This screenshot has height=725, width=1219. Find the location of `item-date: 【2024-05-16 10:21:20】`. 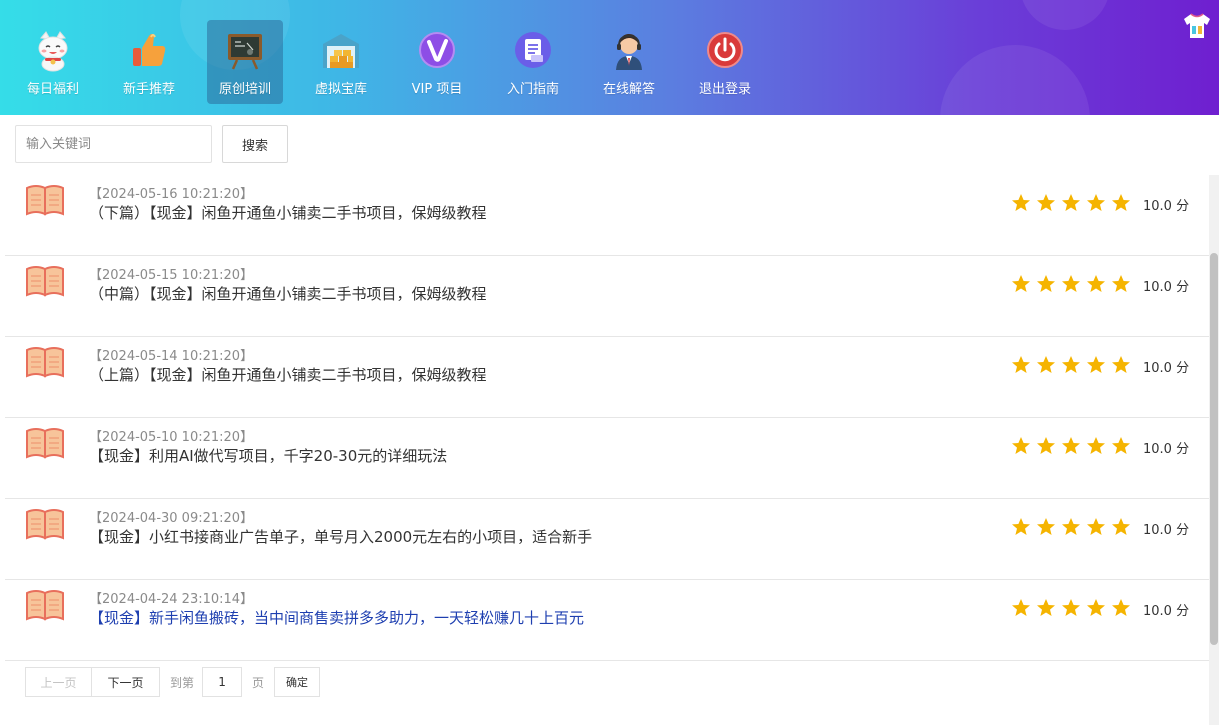

item-date: 【2024-05-16 10:21:20】 is located at coordinates (171, 194).